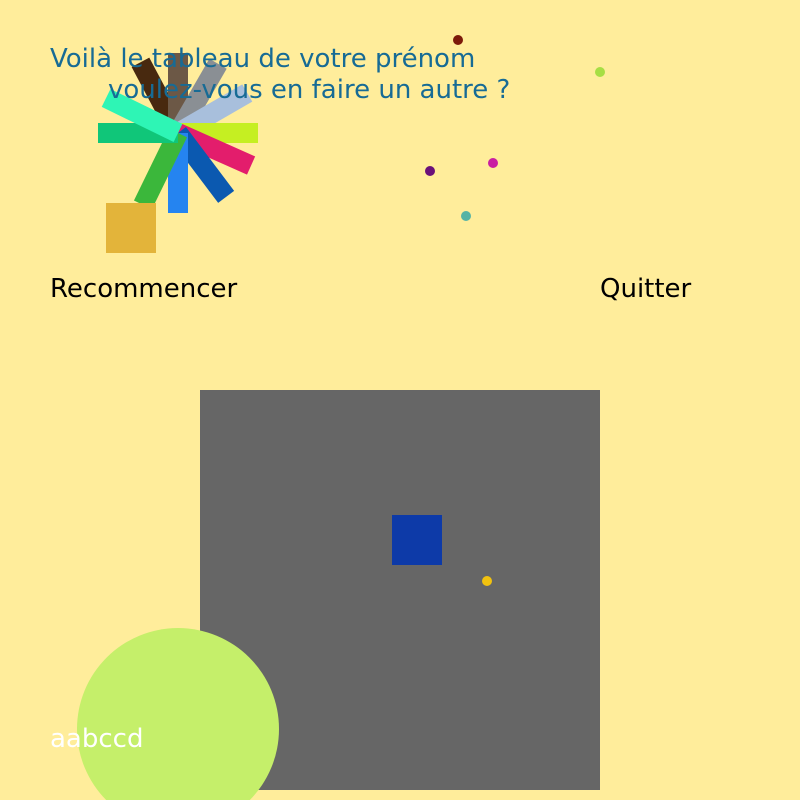 The width and height of the screenshot is (800, 800). I want to click on title-line-2: voulez-vous en faire un autre ?, so click(309, 90).